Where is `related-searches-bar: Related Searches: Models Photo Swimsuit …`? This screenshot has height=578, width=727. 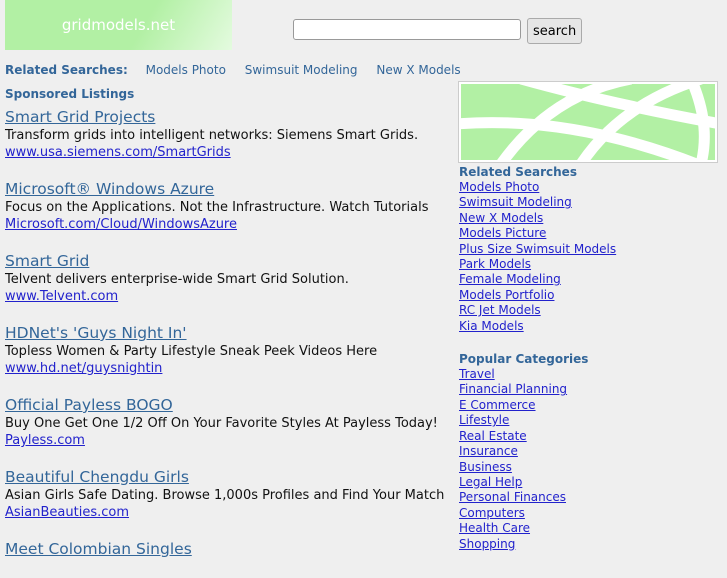 related-searches-bar: Related Searches: Models Photo Swimsuit … is located at coordinates (240, 70).